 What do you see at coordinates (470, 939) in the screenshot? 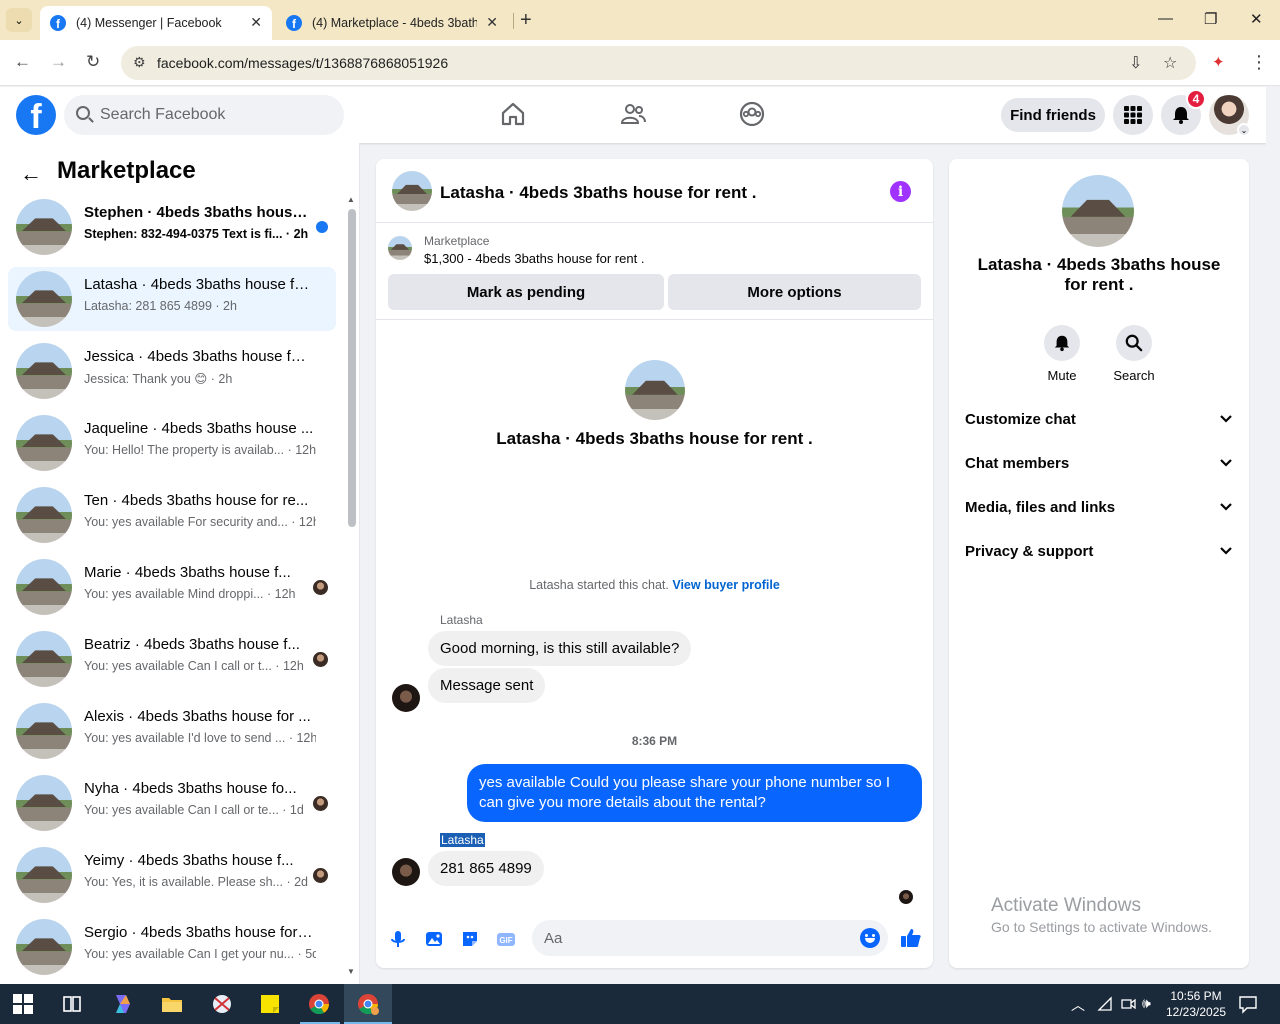
I see `sticker-icon` at bounding box center [470, 939].